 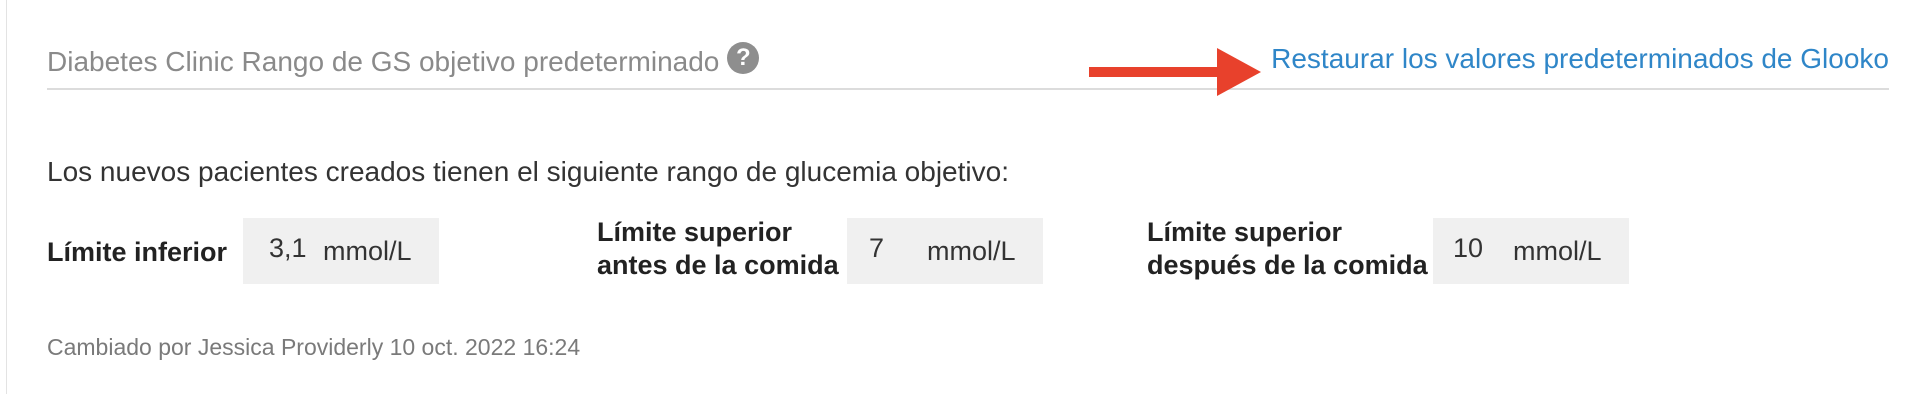 I want to click on upper-limit-before-meal-label-line2: antes de la comida, so click(x=718, y=265).